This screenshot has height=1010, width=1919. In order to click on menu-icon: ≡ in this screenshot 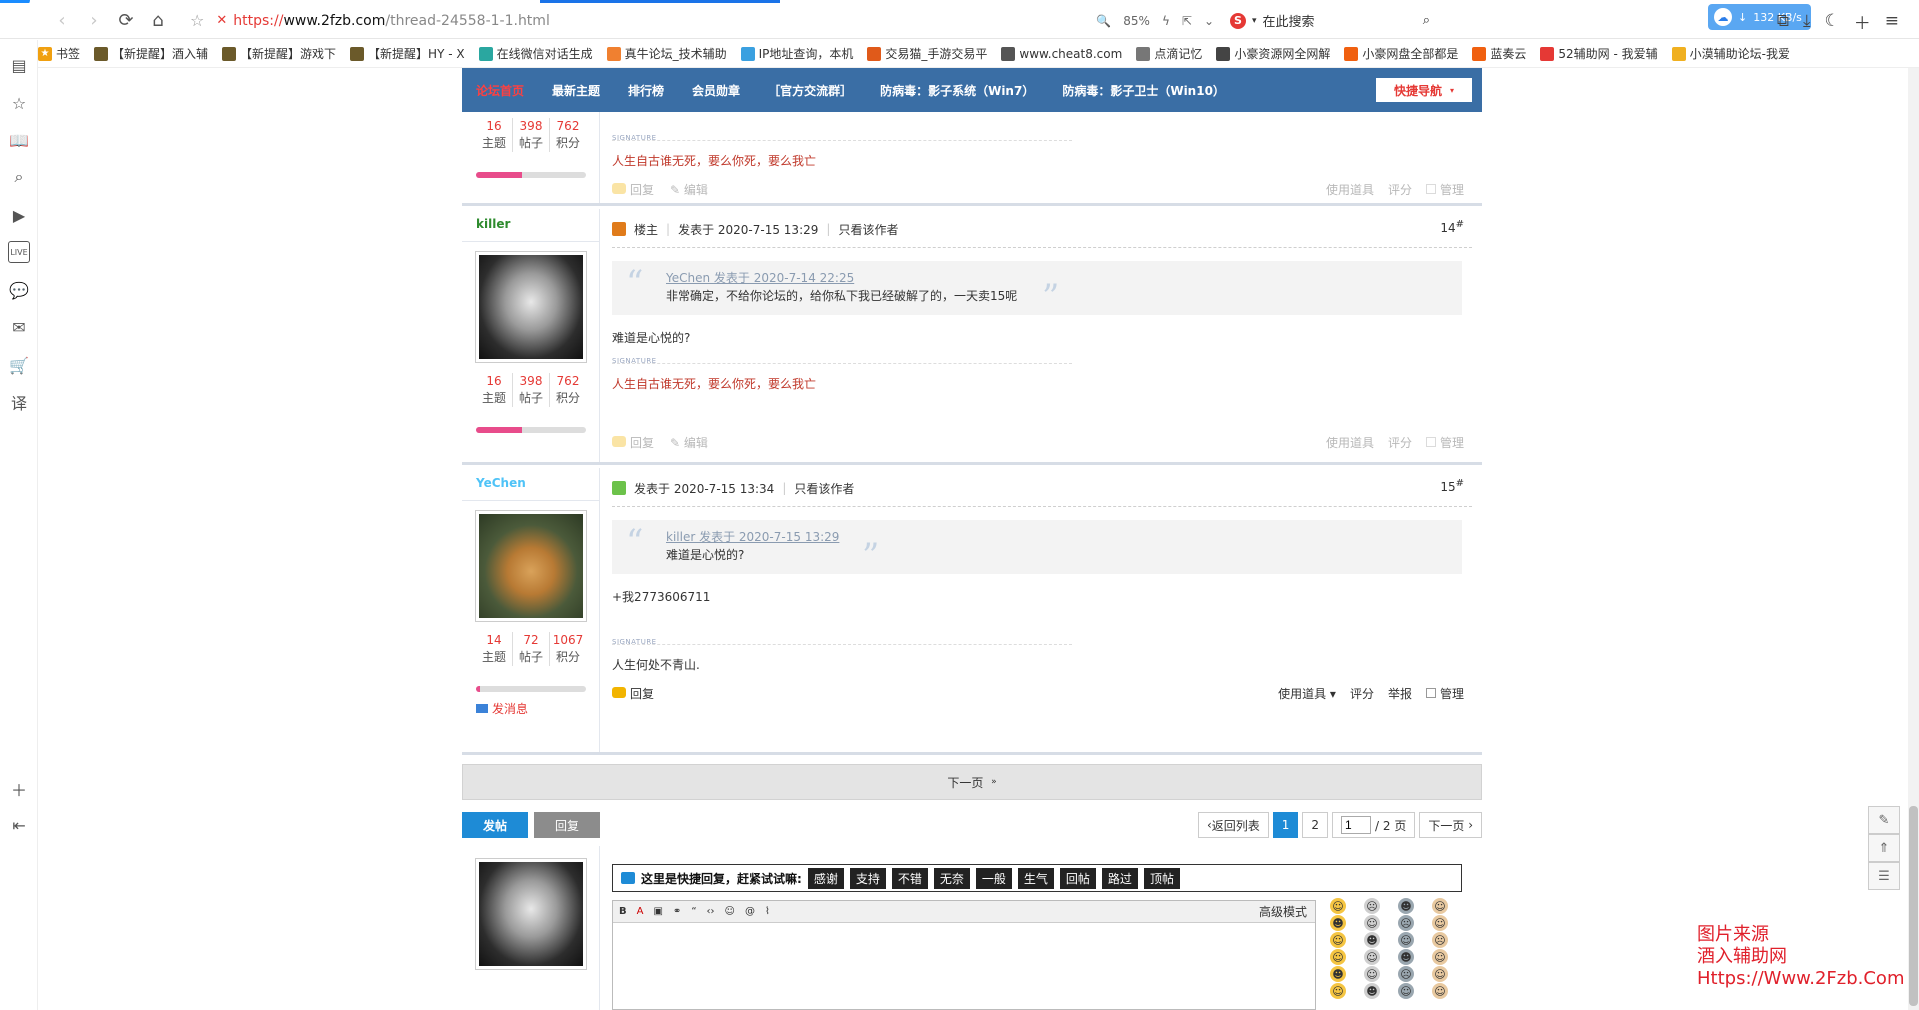, I will do `click(1892, 21)`.